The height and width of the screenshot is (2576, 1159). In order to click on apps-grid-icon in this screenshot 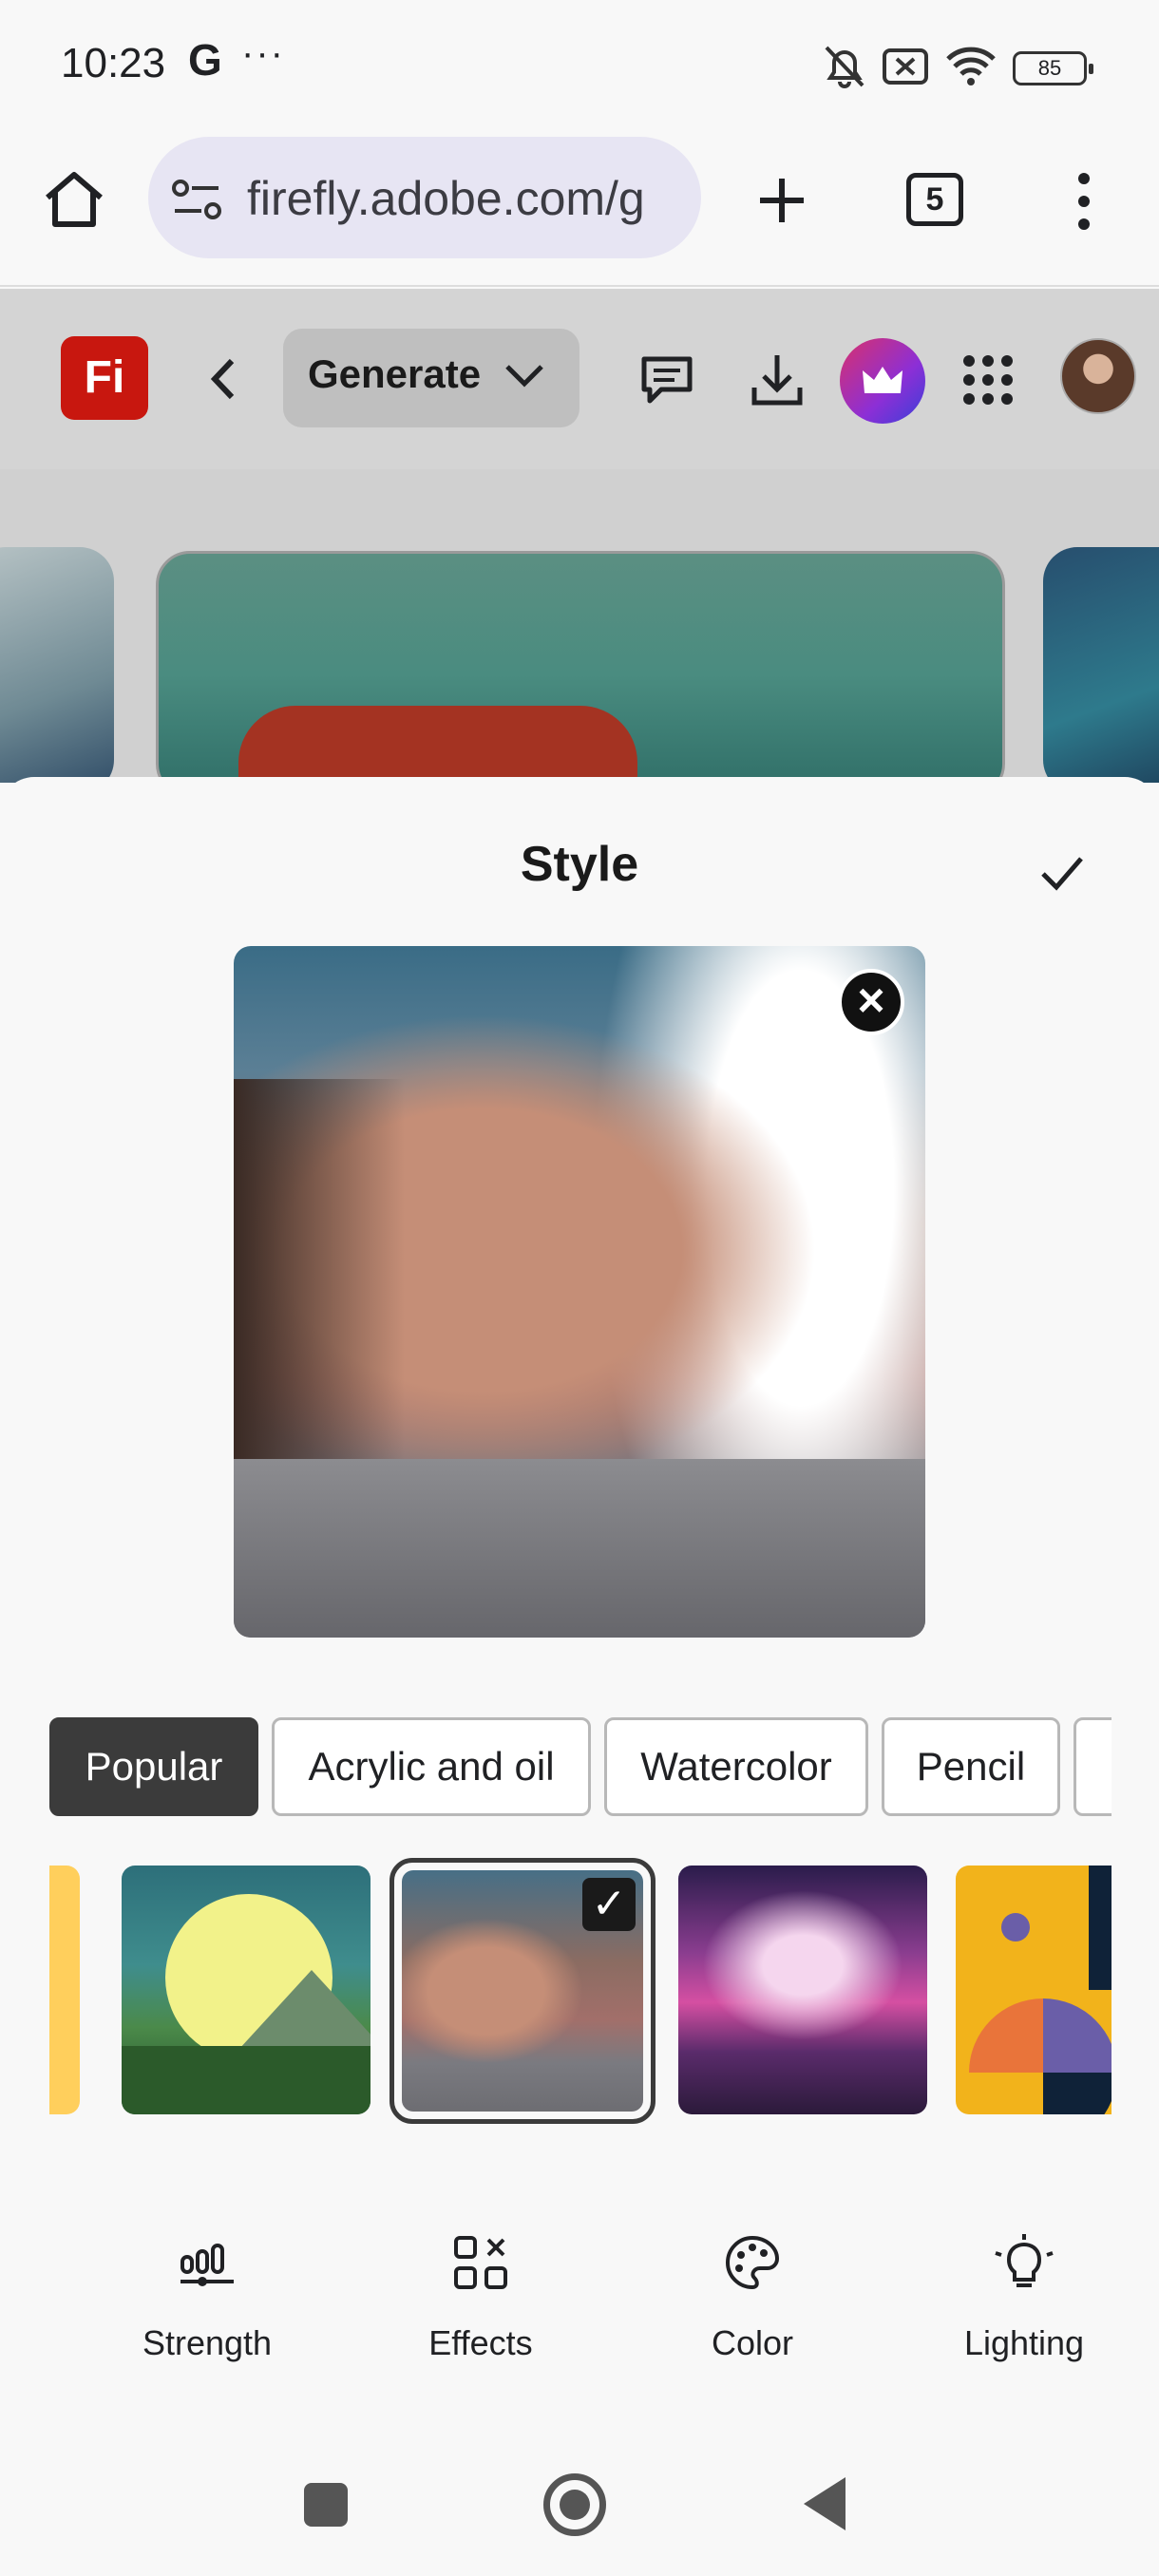, I will do `click(988, 379)`.